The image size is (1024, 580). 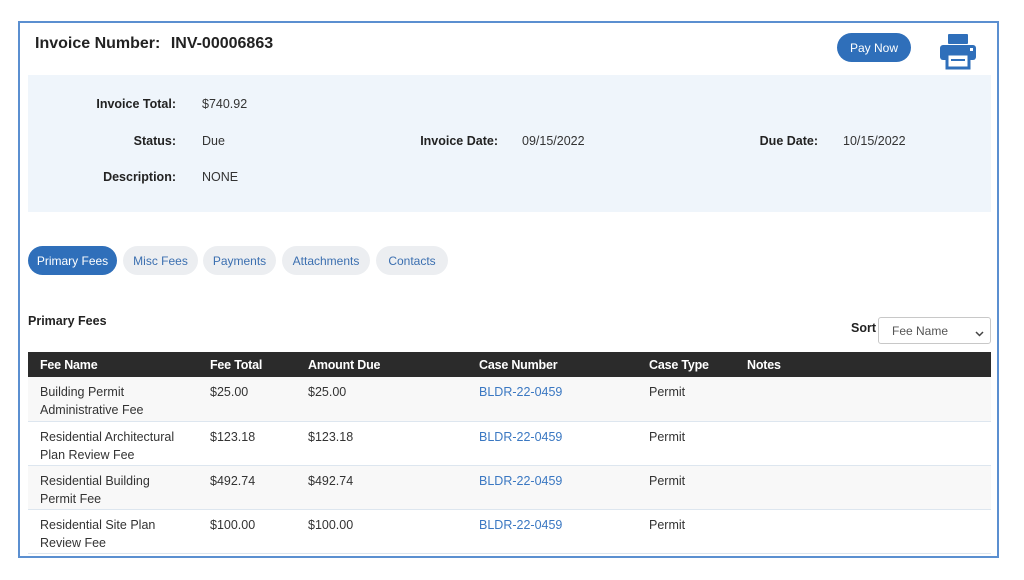 What do you see at coordinates (920, 330) in the screenshot?
I see `sort-selected-value: Fee Name` at bounding box center [920, 330].